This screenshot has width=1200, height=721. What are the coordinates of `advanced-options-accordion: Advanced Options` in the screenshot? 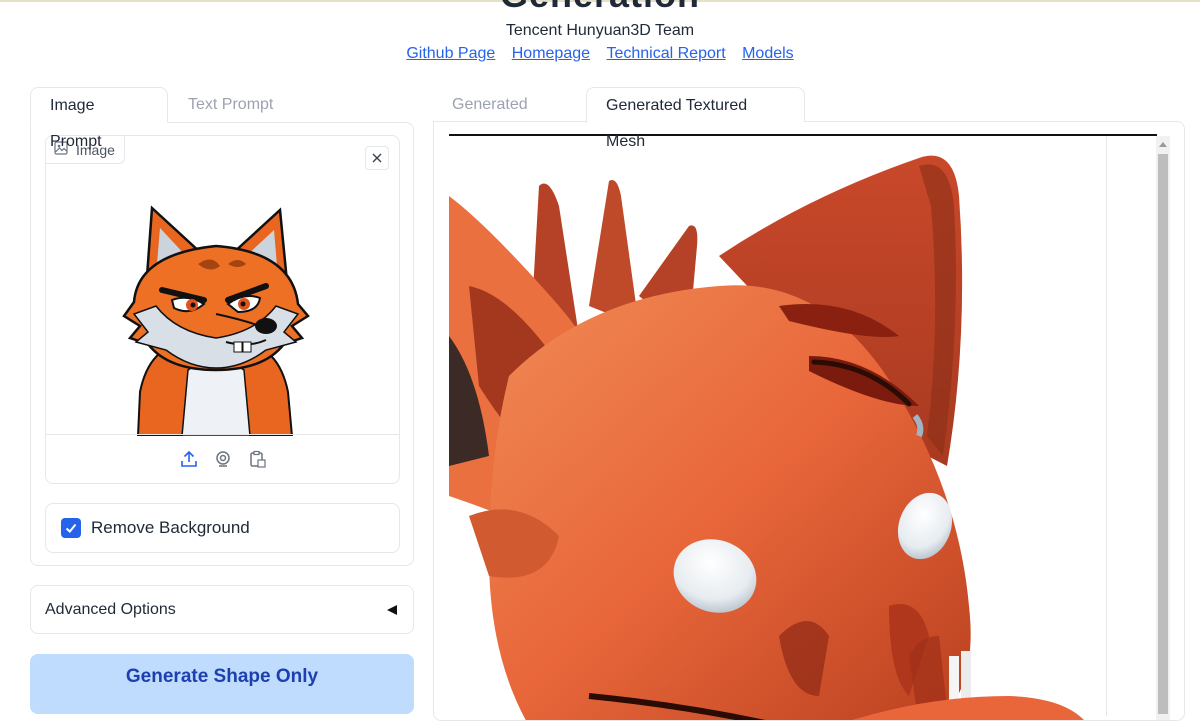 It's located at (222, 609).